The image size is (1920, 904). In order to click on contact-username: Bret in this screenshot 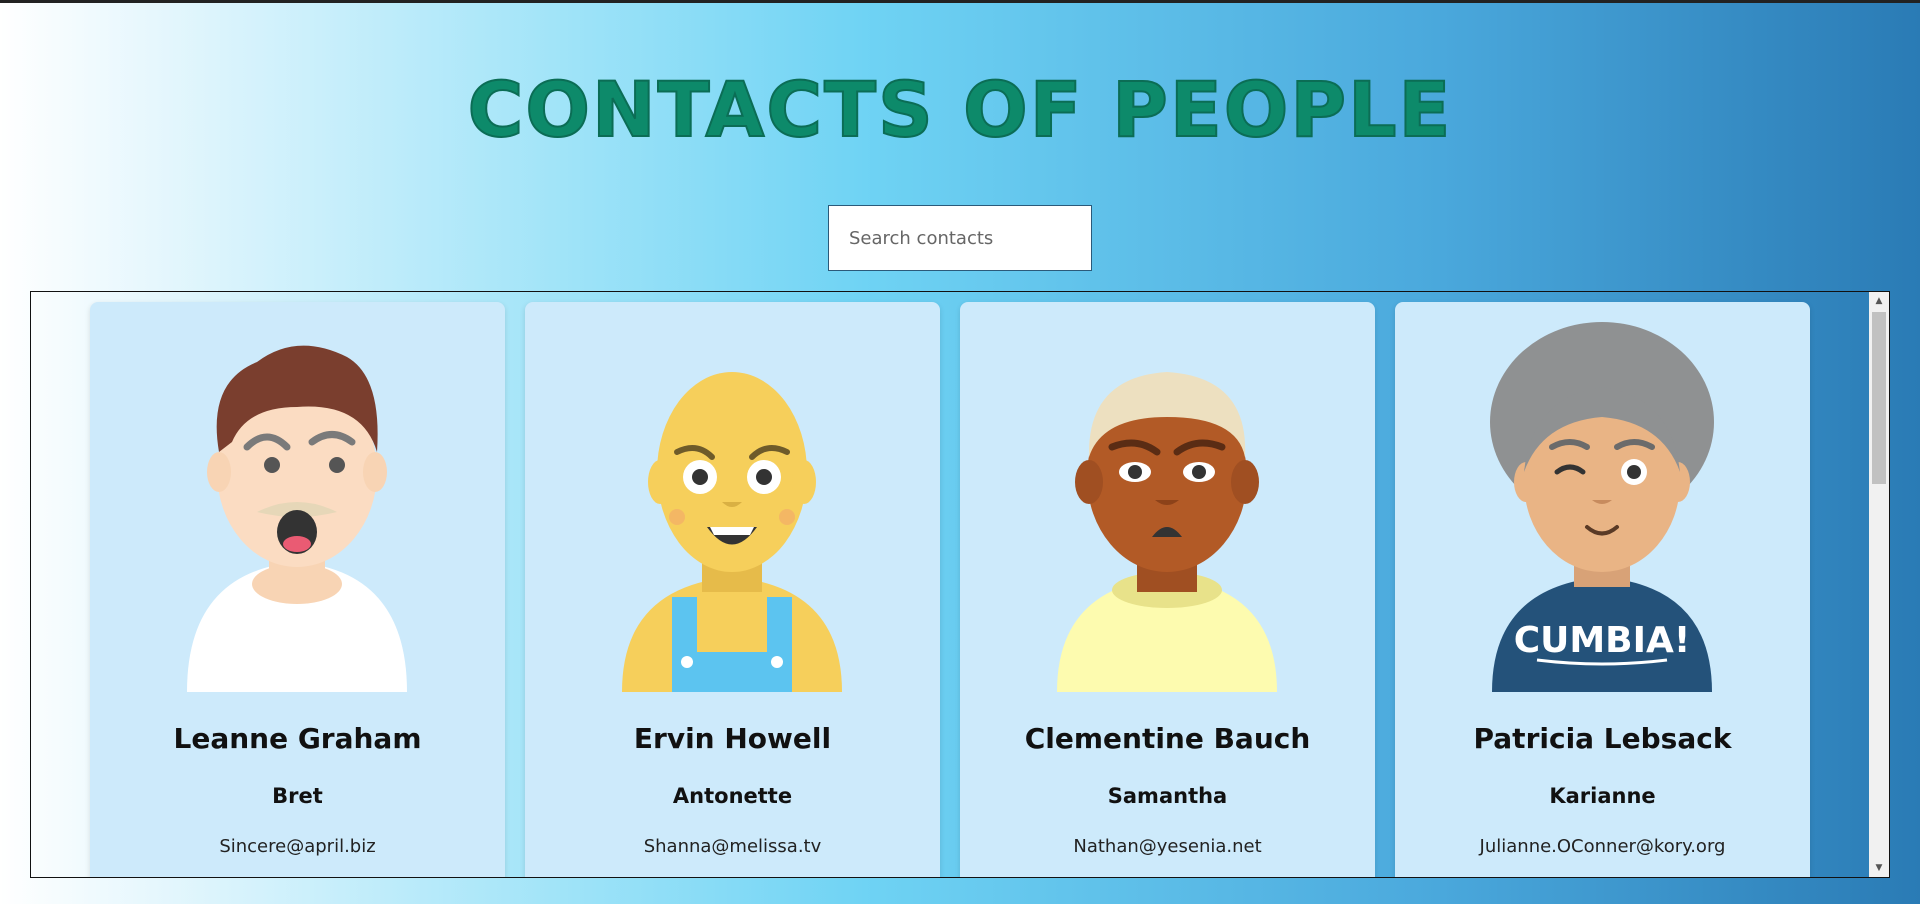, I will do `click(297, 796)`.